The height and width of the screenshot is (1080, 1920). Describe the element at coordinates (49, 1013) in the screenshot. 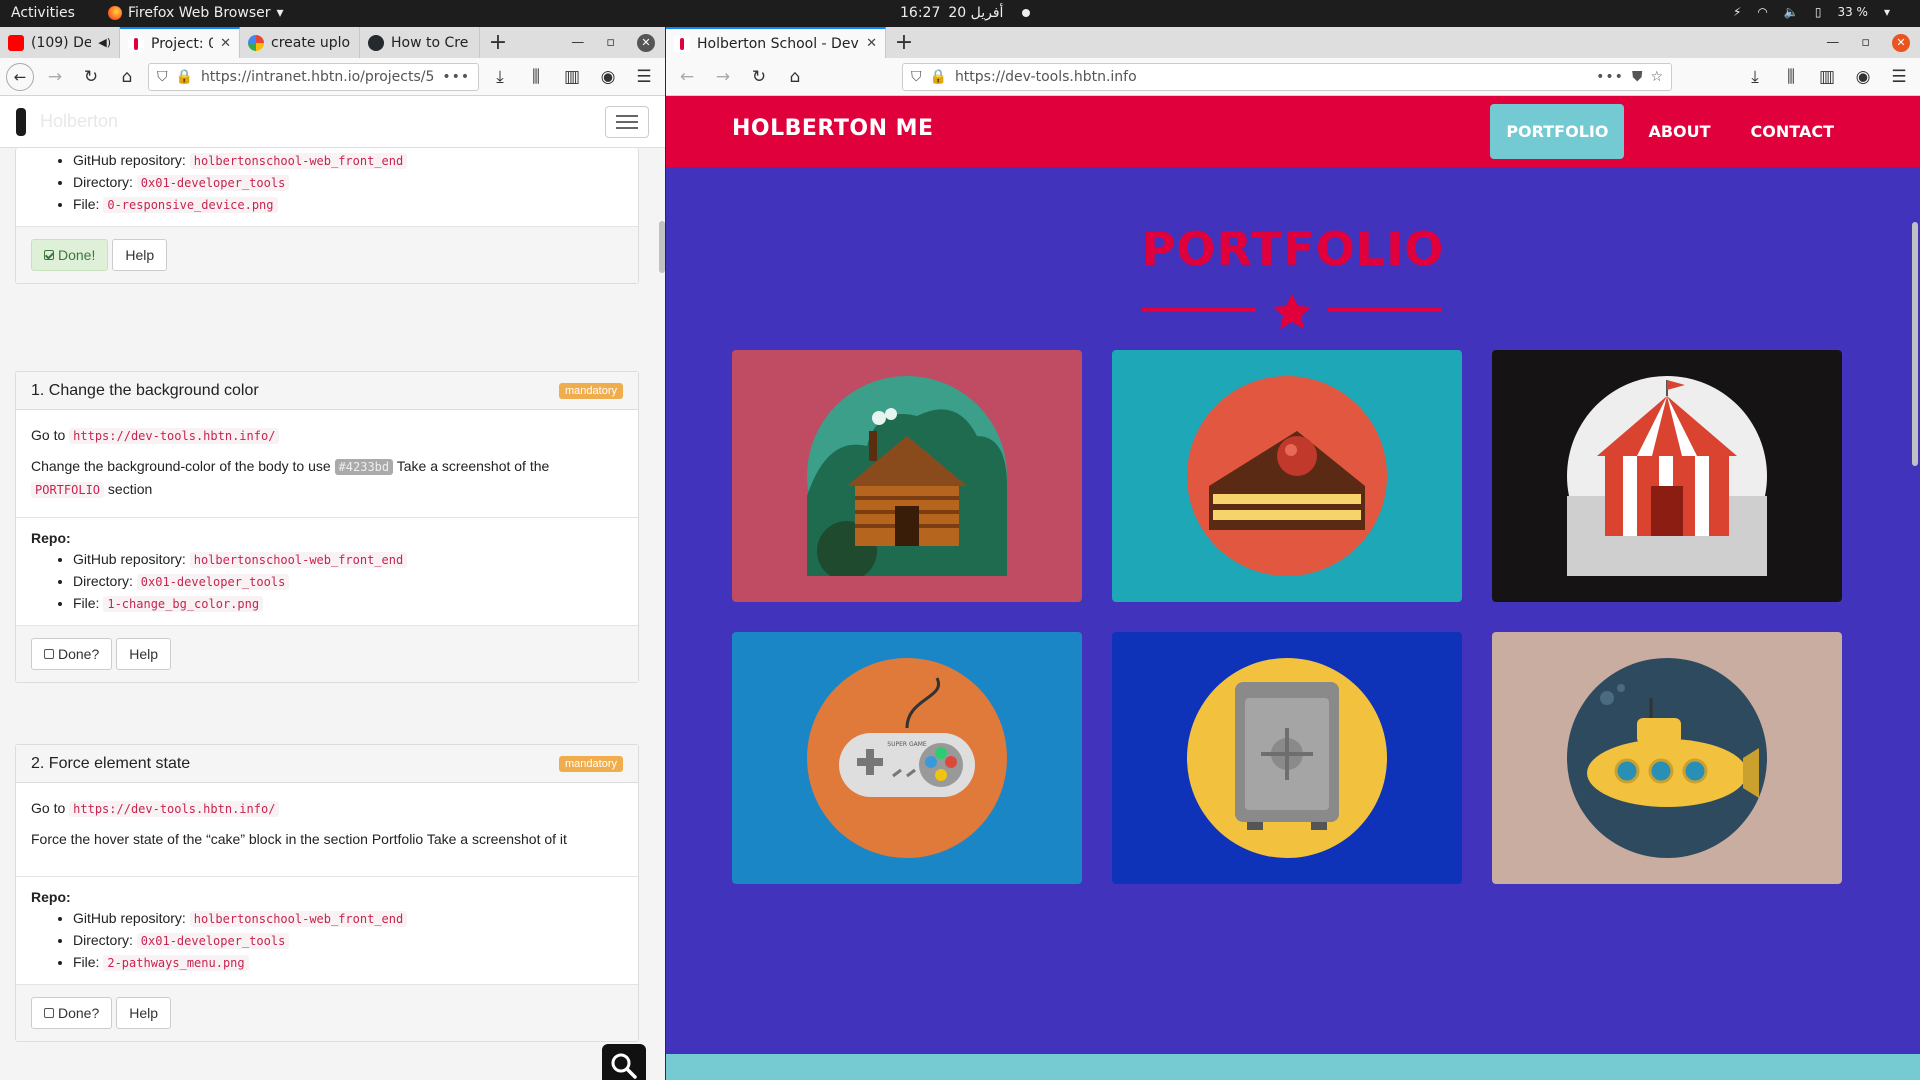

I see `checkbox-icon` at that location.